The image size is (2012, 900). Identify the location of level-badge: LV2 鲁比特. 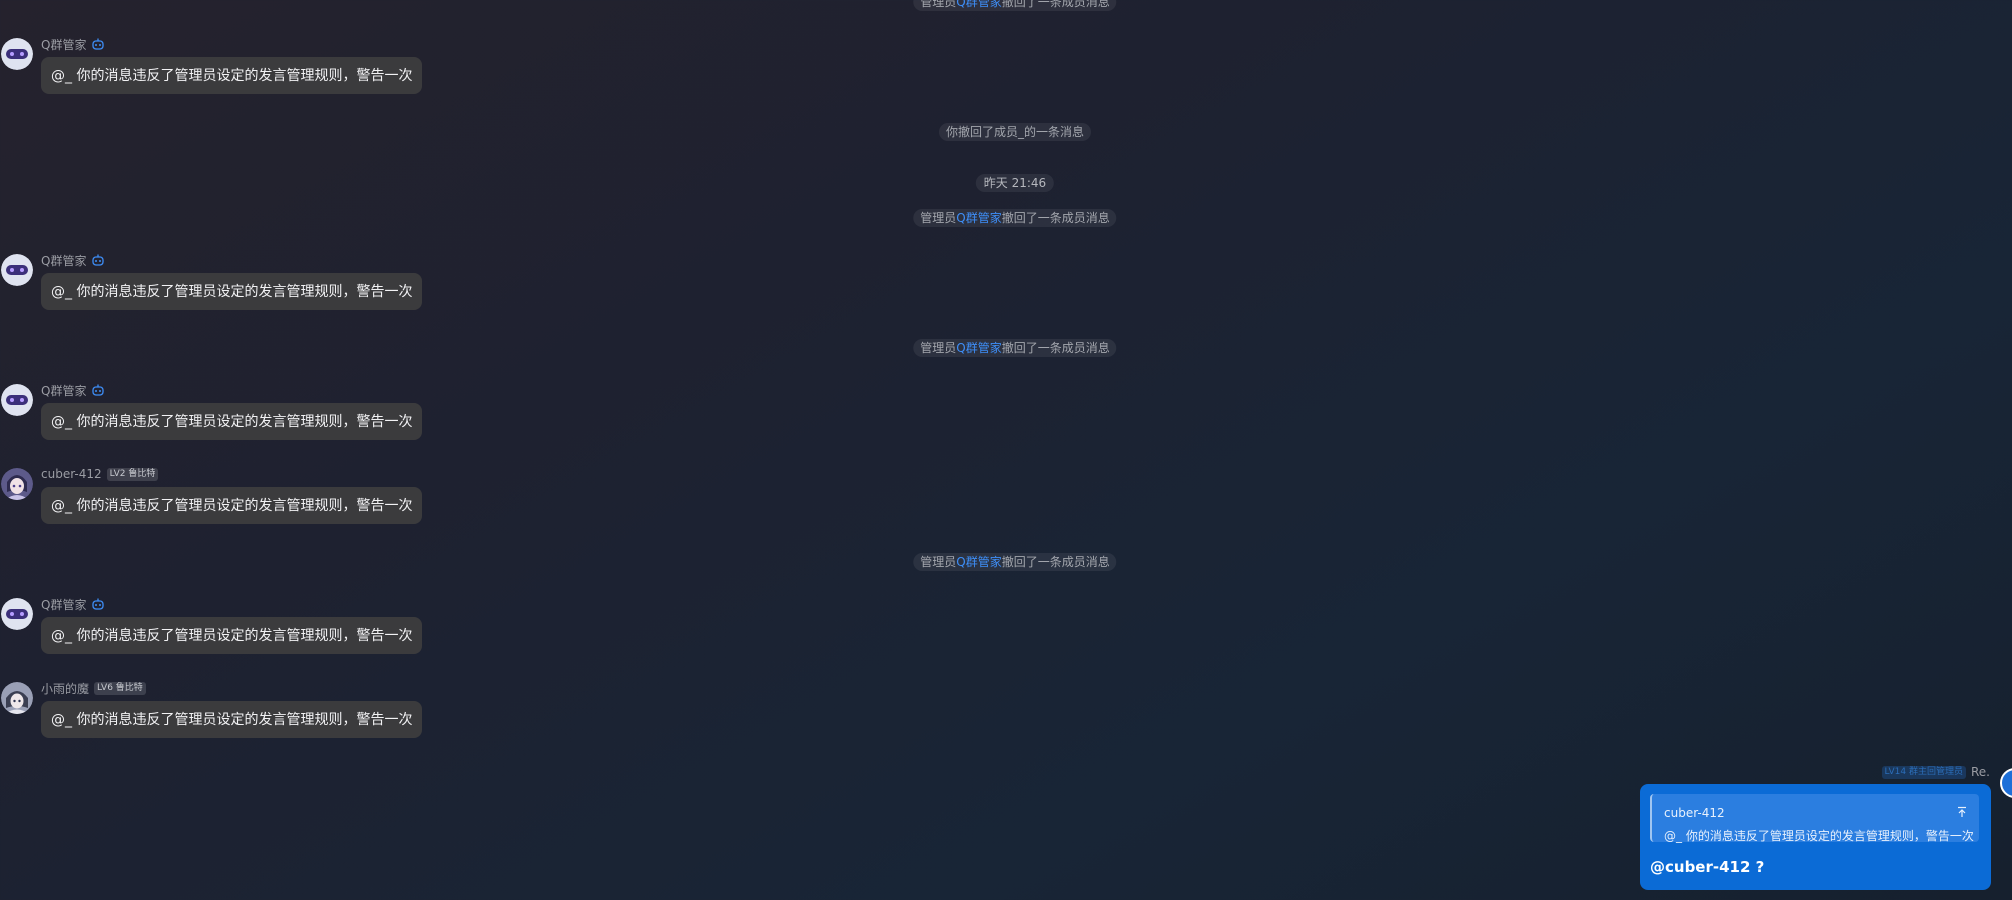
(132, 474).